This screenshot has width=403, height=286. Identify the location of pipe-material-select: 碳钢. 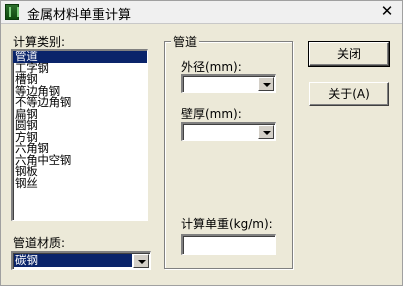
(81, 260).